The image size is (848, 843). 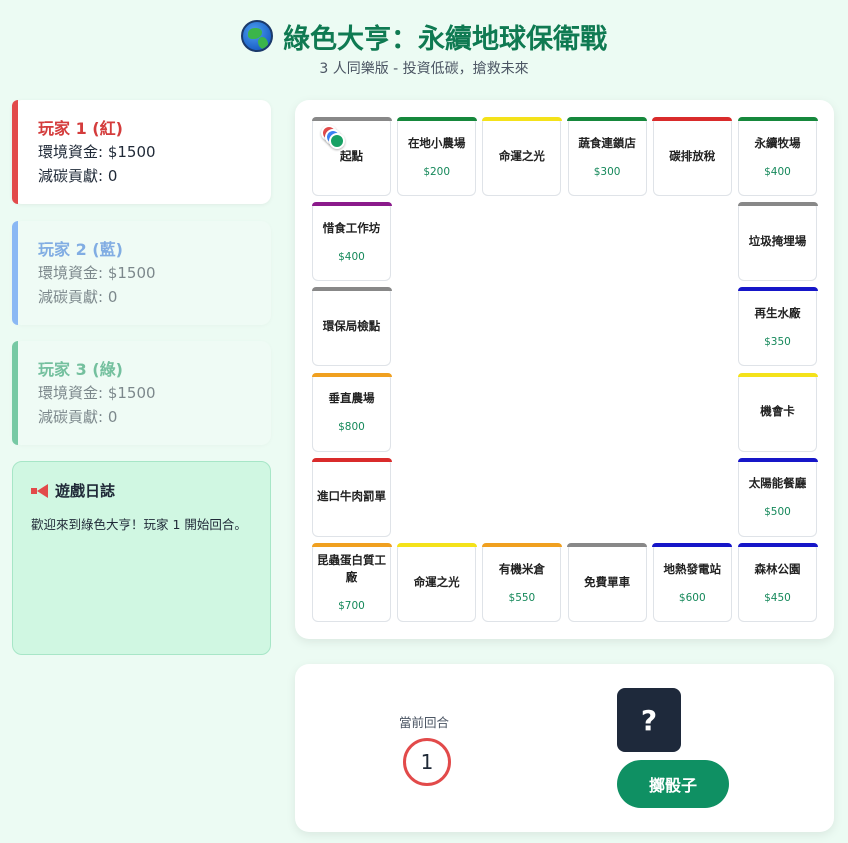 I want to click on board-cell-name: 免費單車, so click(x=607, y=581).